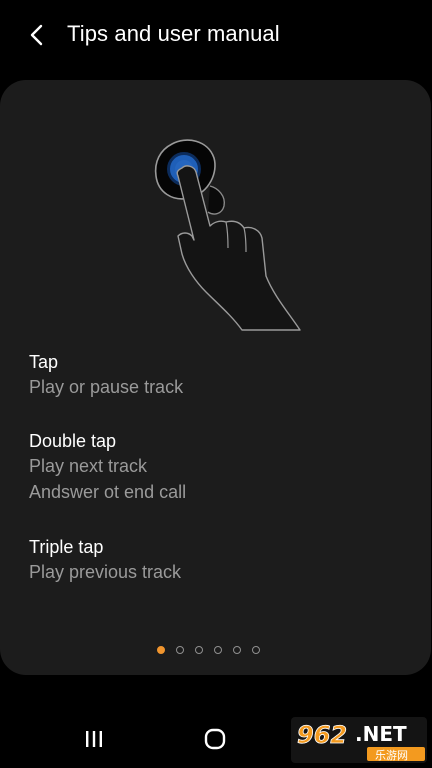 This screenshot has width=432, height=768. Describe the element at coordinates (66, 547) in the screenshot. I see `tip-title: Triple tap` at that location.